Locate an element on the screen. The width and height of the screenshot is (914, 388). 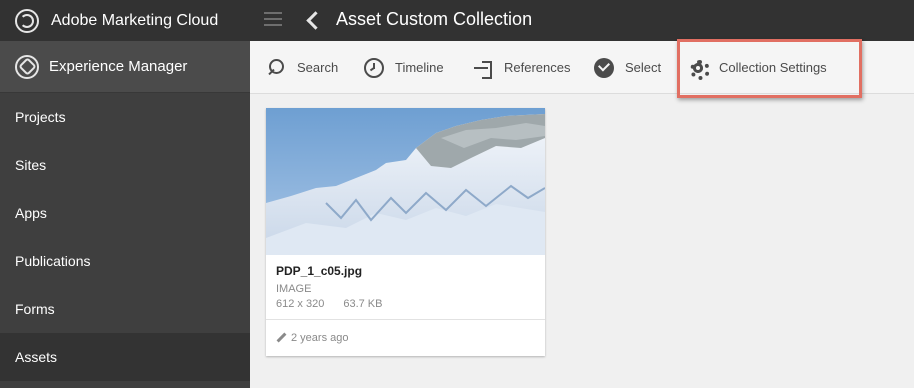
experience-manager-icon is located at coordinates (27, 66).